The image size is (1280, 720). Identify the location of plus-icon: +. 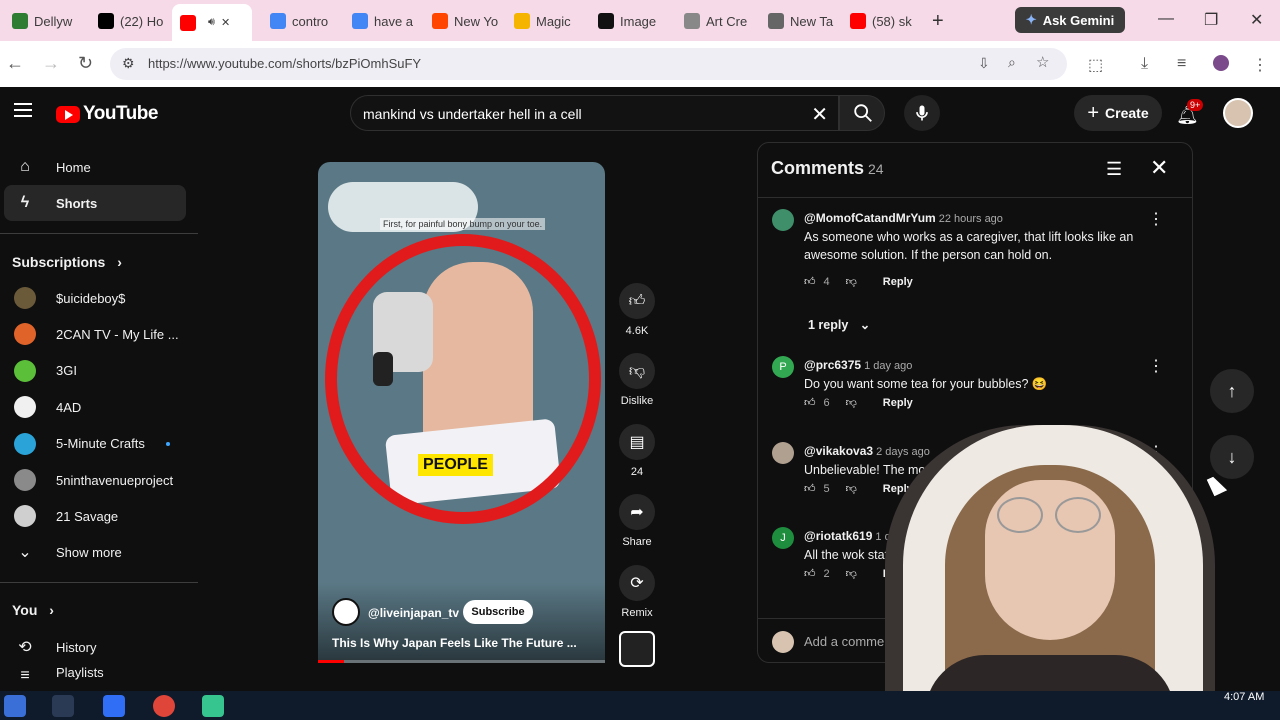
(1093, 112).